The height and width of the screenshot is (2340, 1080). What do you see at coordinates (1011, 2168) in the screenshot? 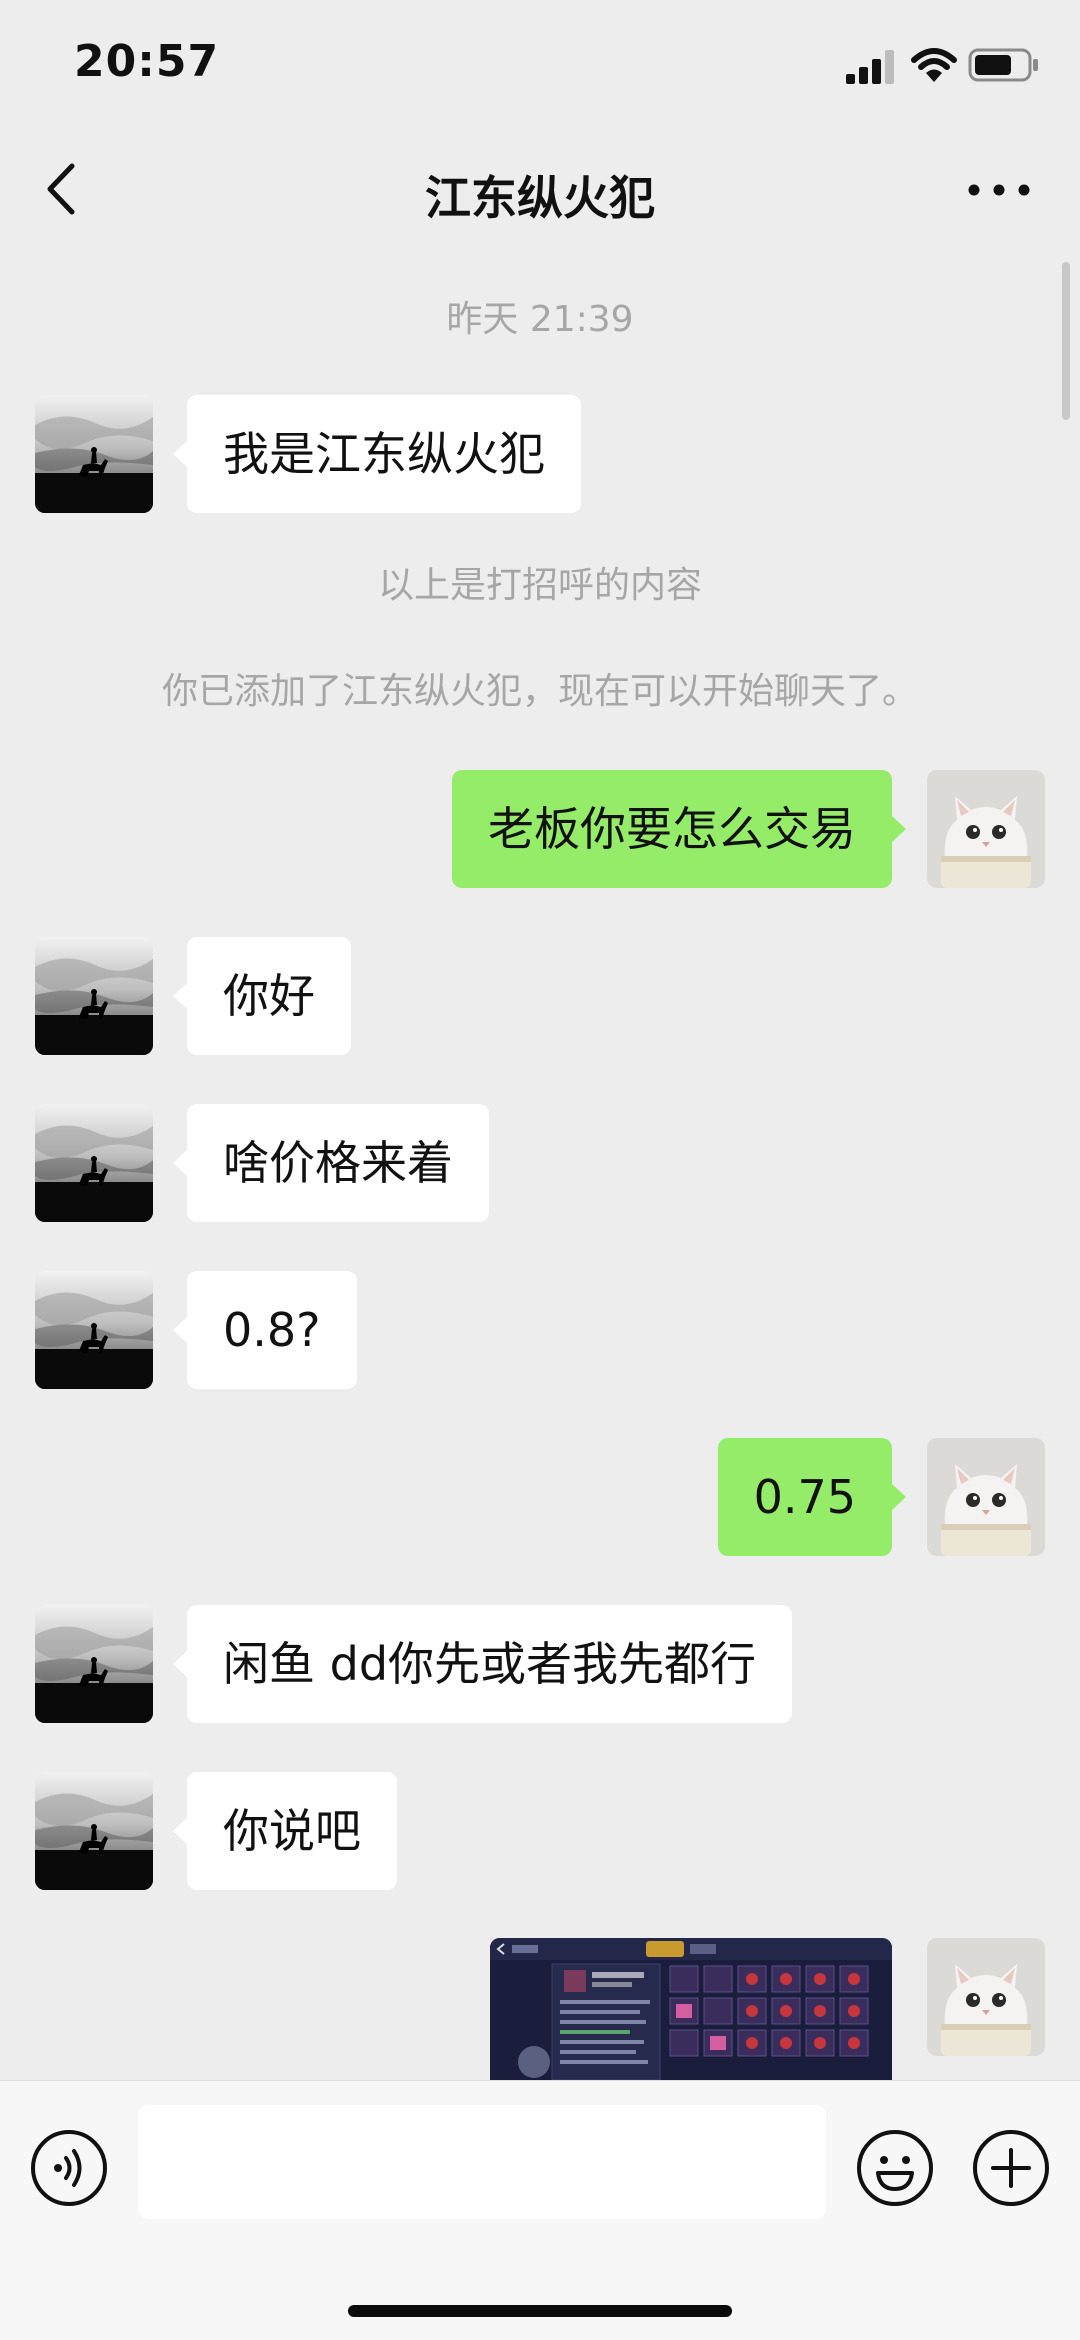
I see `plus-icon` at bounding box center [1011, 2168].